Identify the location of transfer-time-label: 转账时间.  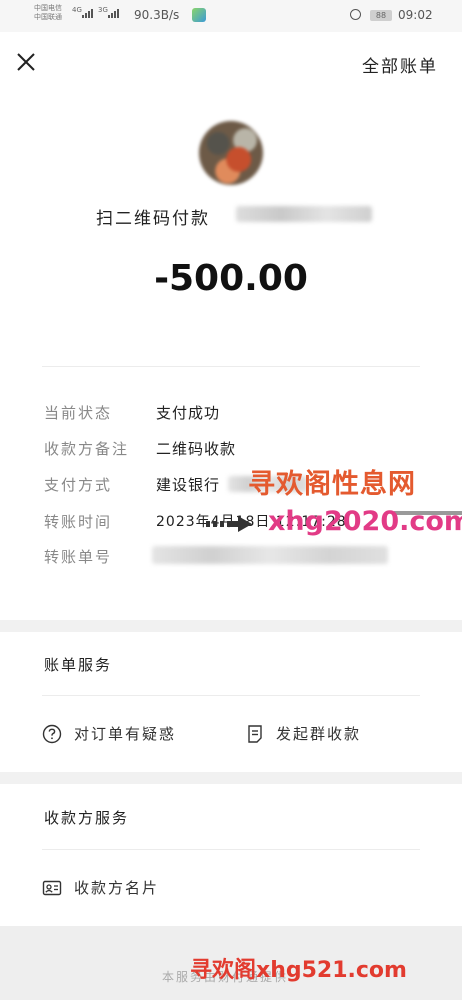
(78, 522).